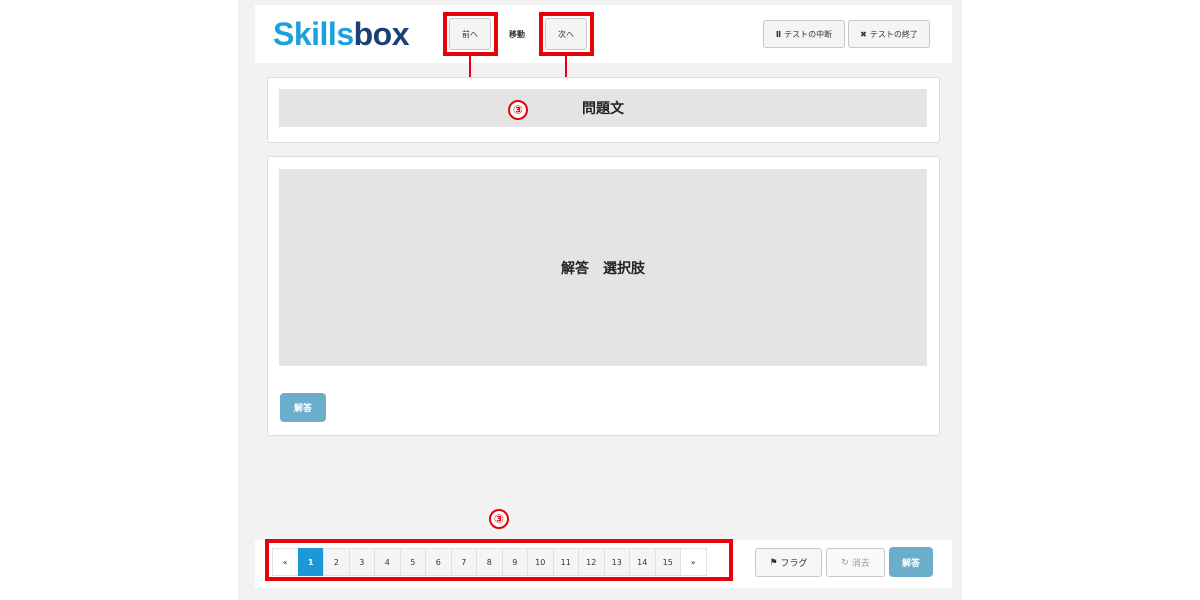 Image resolution: width=1200 pixels, height=600 pixels. Describe the element at coordinates (313, 34) in the screenshot. I see `logo-part-skills: Skills` at that location.